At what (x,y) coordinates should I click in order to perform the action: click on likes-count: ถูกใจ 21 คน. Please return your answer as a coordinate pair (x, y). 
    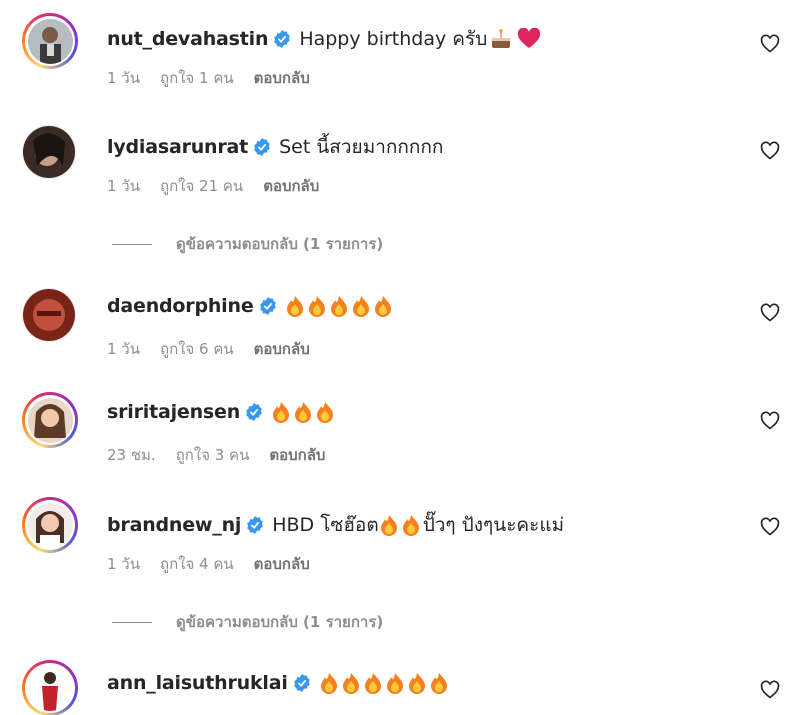
    Looking at the image, I should click on (201, 186).